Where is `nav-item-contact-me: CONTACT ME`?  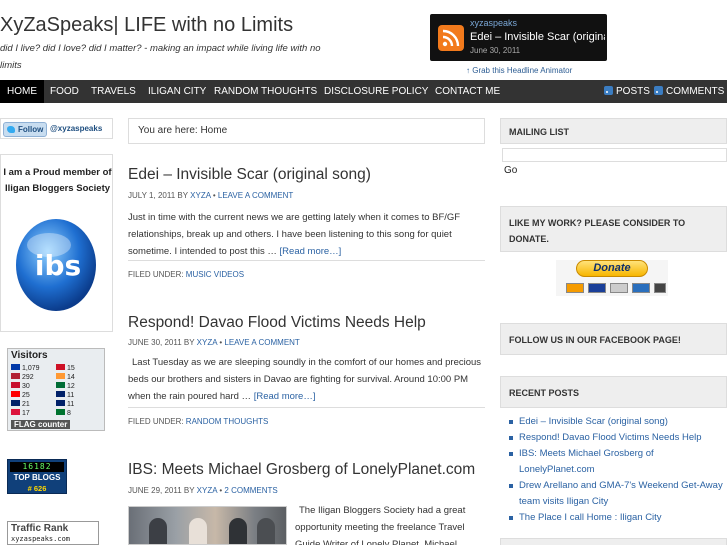 nav-item-contact-me: CONTACT ME is located at coordinates (467, 91).